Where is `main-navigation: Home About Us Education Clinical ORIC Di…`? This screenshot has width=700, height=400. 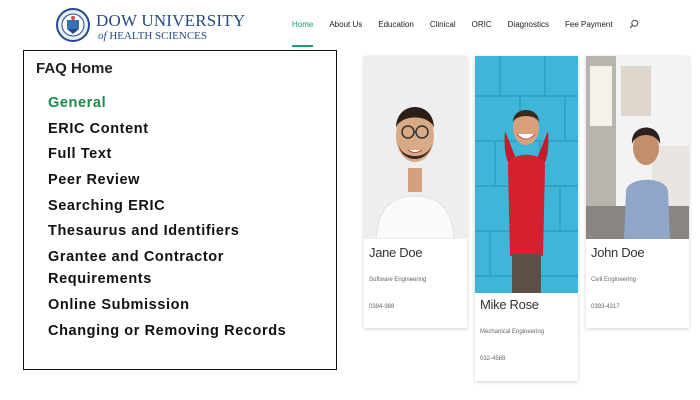
main-navigation: Home About Us Education Clinical ORIC Di… is located at coordinates (465, 32).